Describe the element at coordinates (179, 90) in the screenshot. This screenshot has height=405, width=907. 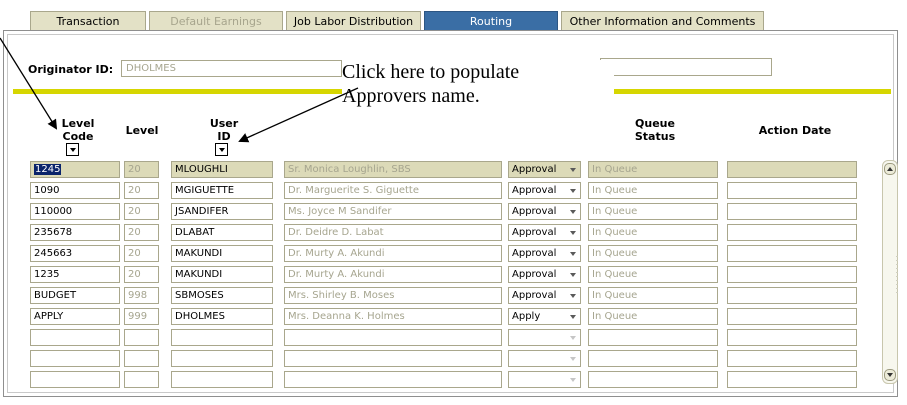
I see `annotation-arrows` at that location.